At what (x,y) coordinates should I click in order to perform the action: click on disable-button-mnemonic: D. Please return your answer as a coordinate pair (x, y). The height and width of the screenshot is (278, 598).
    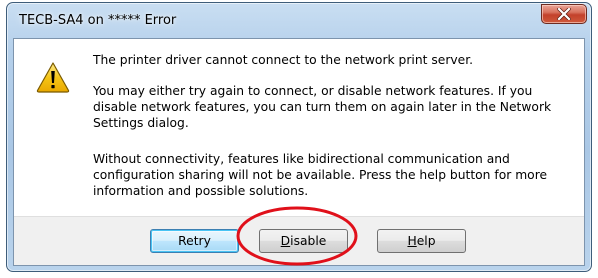
    Looking at the image, I should click on (285, 241).